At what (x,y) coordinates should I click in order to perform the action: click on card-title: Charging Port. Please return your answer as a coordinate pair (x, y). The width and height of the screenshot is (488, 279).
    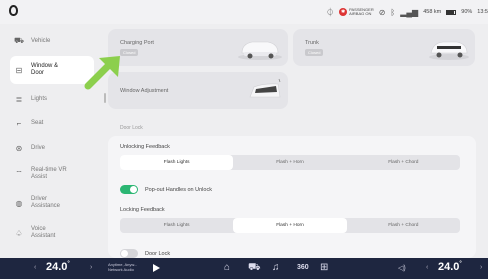
    Looking at the image, I should click on (137, 43).